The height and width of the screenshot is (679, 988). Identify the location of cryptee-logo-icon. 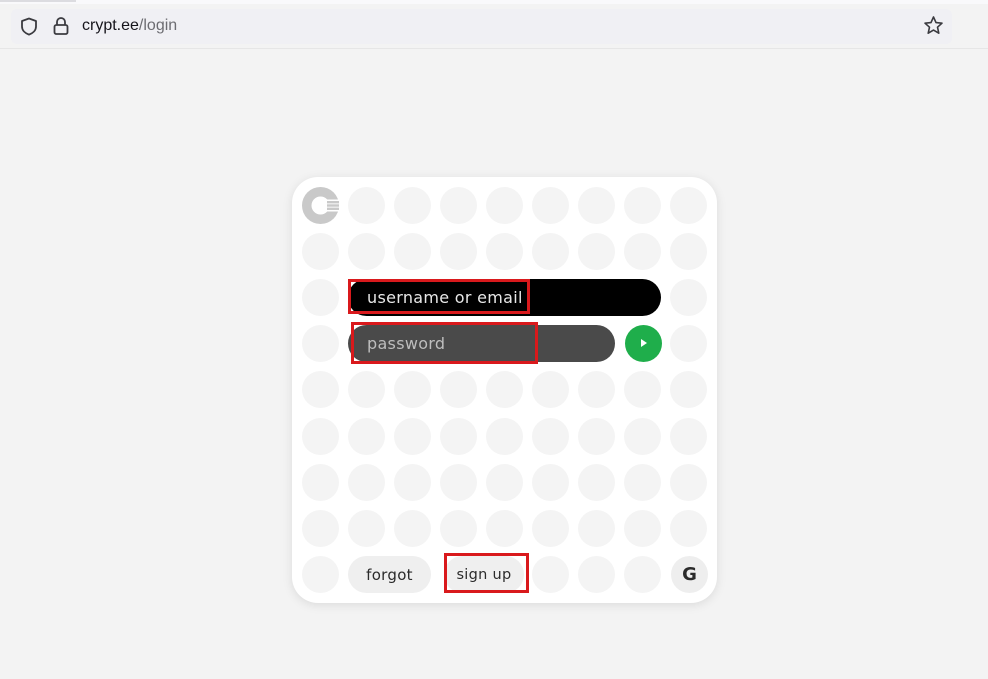
(320, 205).